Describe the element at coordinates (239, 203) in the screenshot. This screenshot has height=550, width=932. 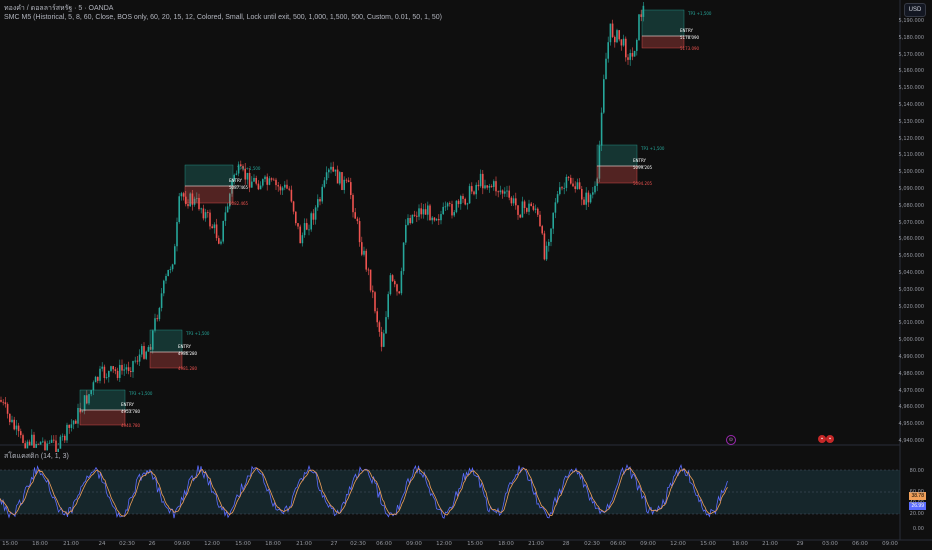
I see `sl-price: 5082.465` at that location.